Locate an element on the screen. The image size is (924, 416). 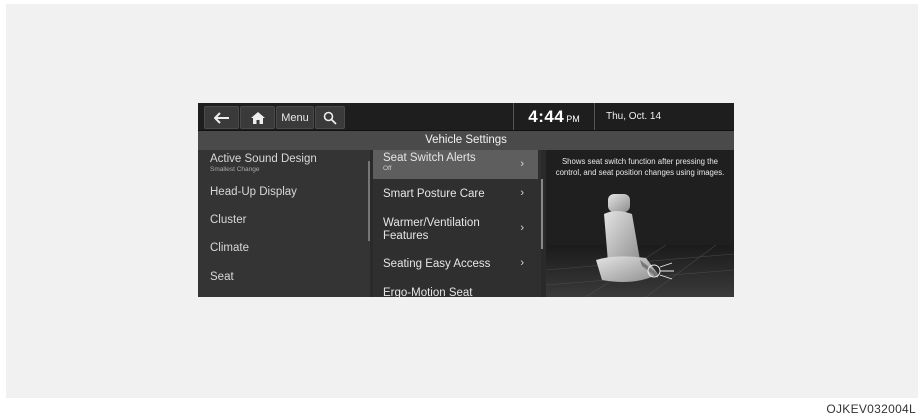
category-item-label: Head-Up Display is located at coordinates (253, 192).